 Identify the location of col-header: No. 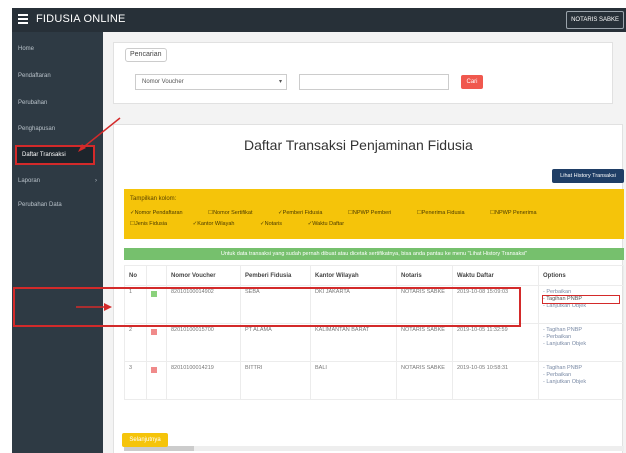
(135, 275).